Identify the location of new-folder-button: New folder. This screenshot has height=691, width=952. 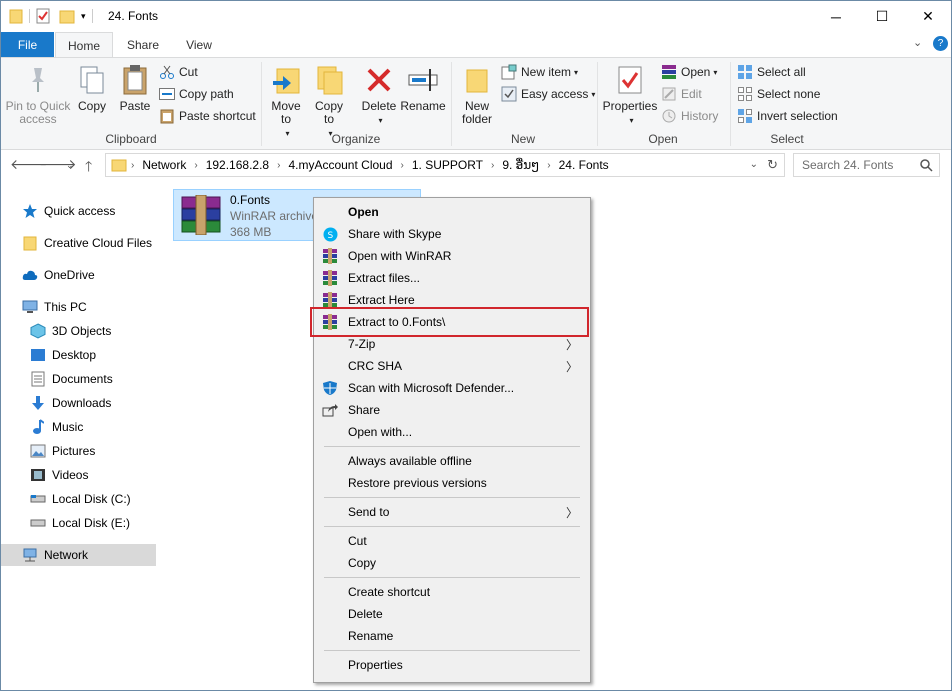
(477, 95).